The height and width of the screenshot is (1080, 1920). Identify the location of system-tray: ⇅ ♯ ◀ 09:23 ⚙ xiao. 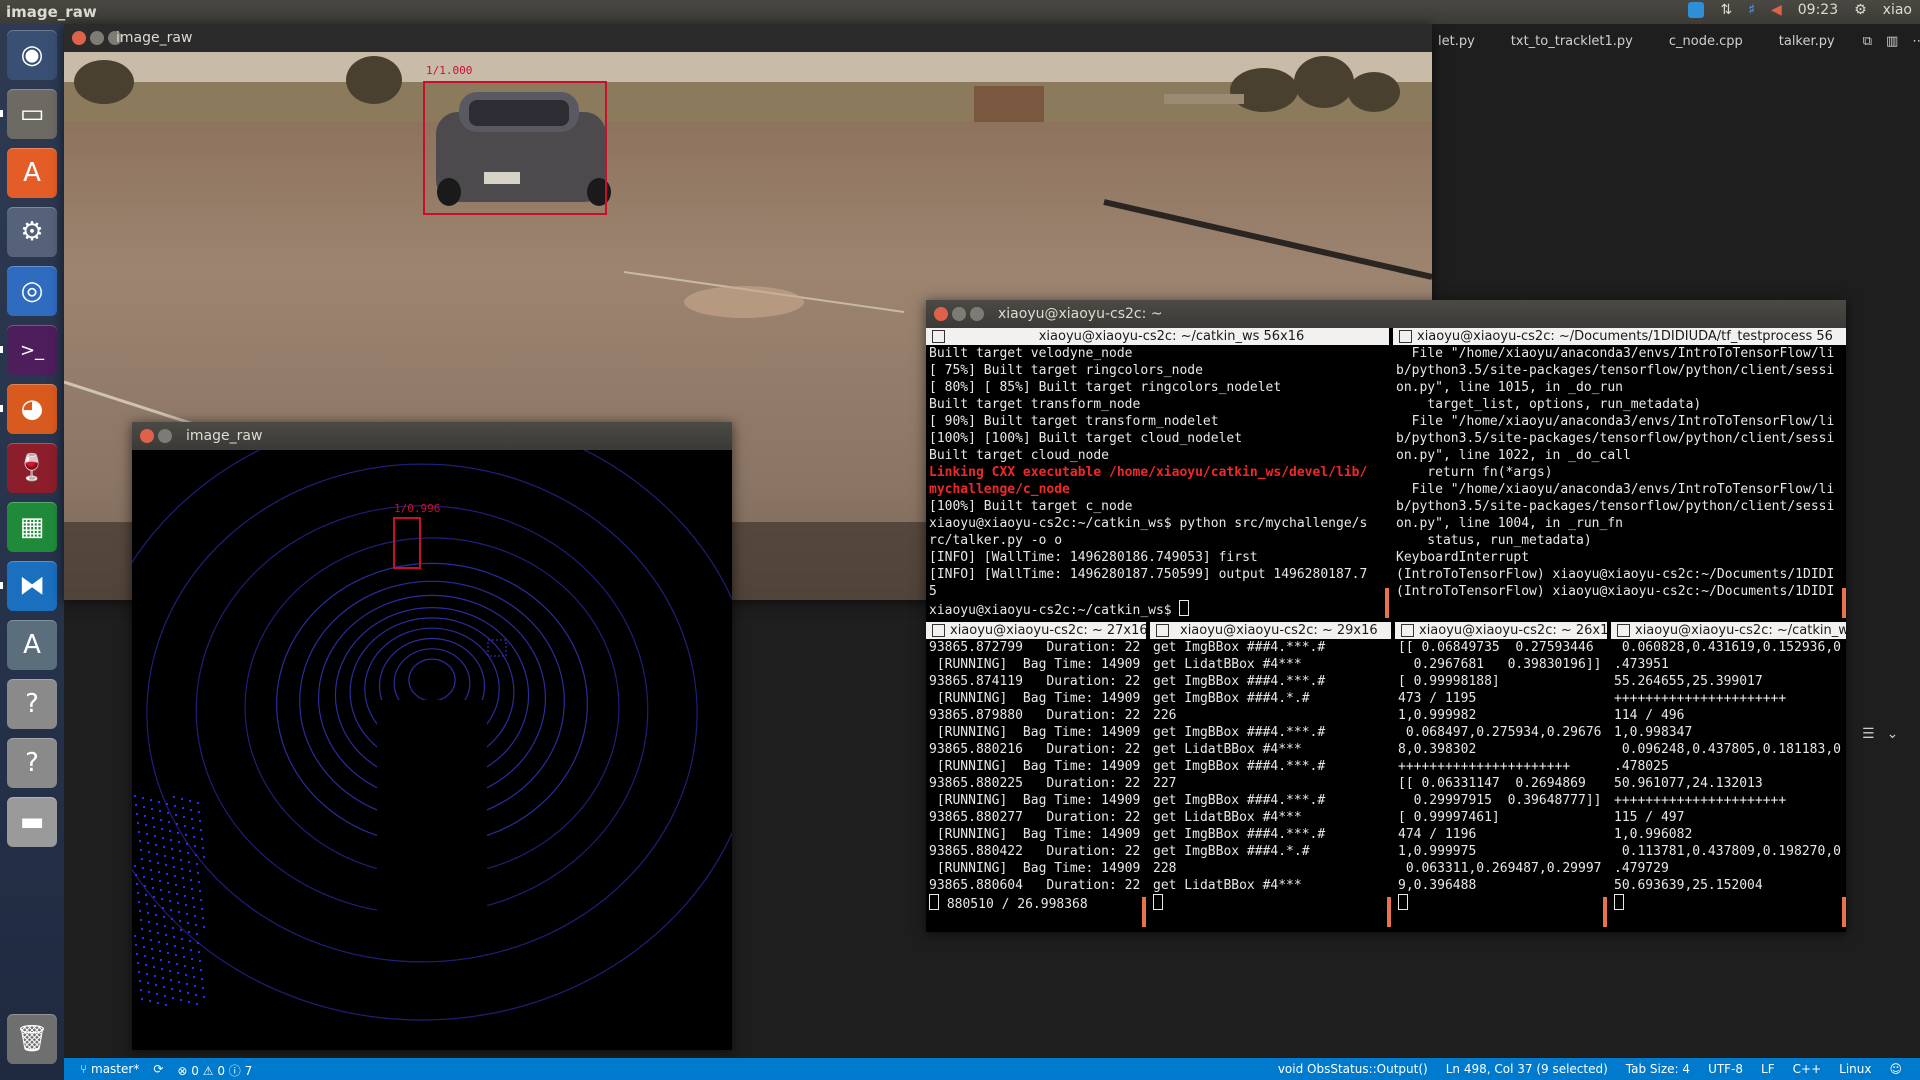
(1800, 10).